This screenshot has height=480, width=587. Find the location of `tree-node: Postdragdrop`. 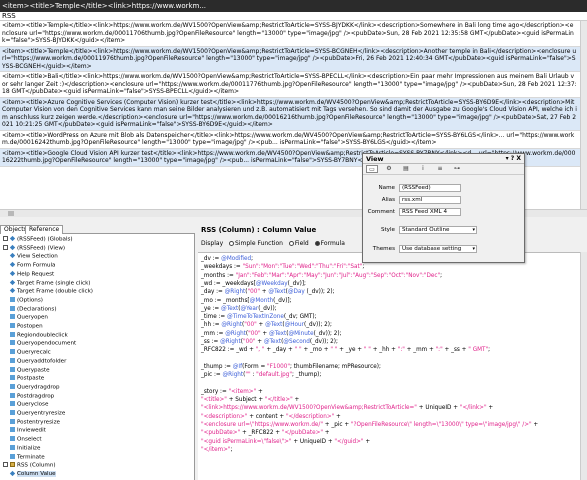

tree-node: Postdragdrop is located at coordinates (32, 396).